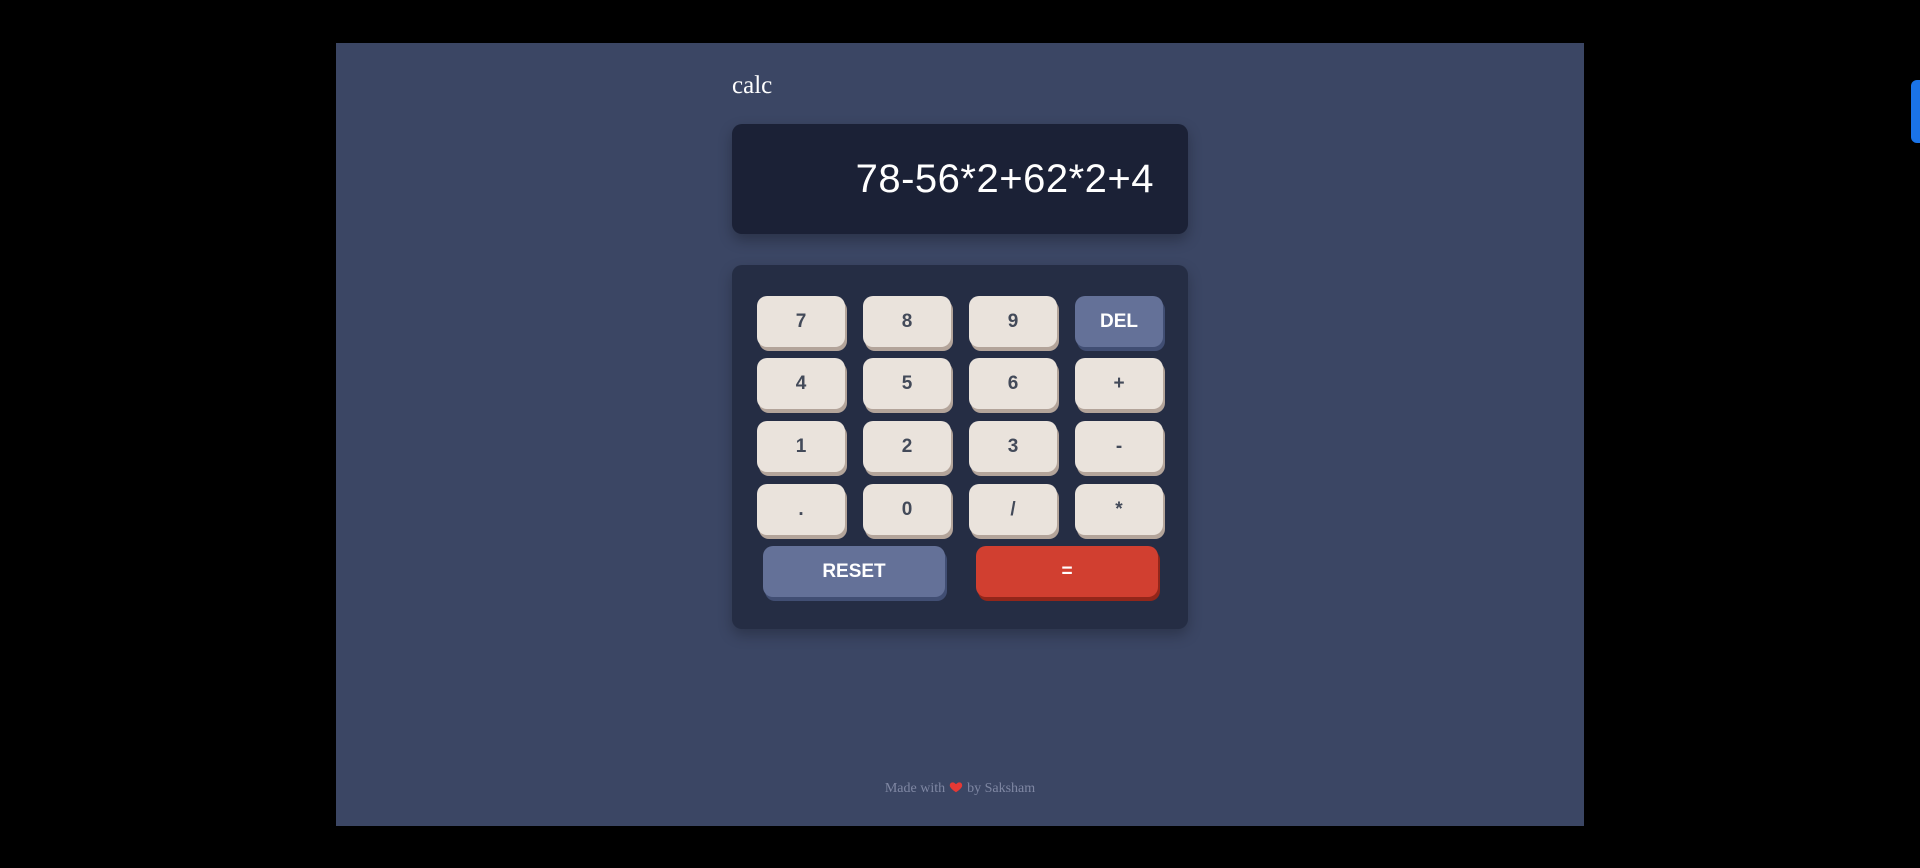 The height and width of the screenshot is (868, 1920). Describe the element at coordinates (1067, 571) in the screenshot. I see `equals-button: =` at that location.